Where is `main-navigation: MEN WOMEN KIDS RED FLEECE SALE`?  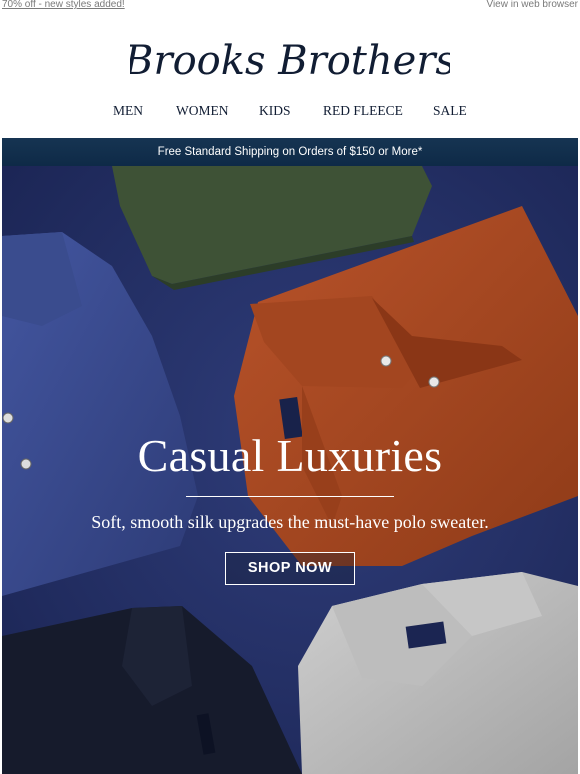
main-navigation: MEN WOMEN KIDS RED FLEECE SALE is located at coordinates (290, 111).